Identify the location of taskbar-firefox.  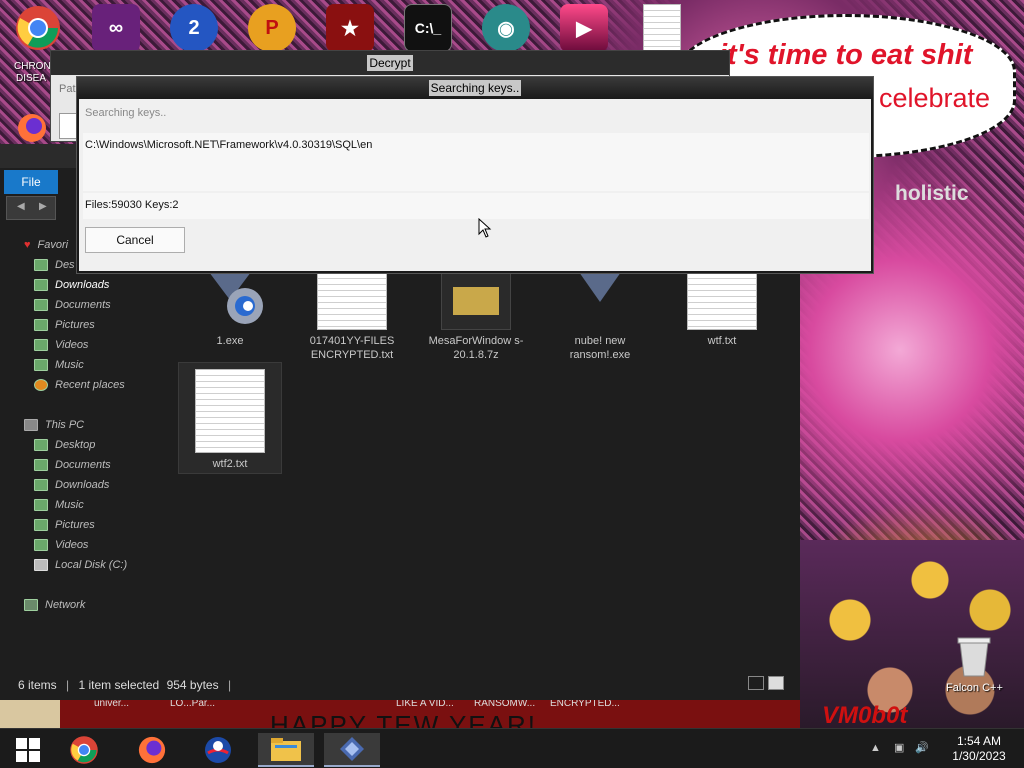
(152, 750).